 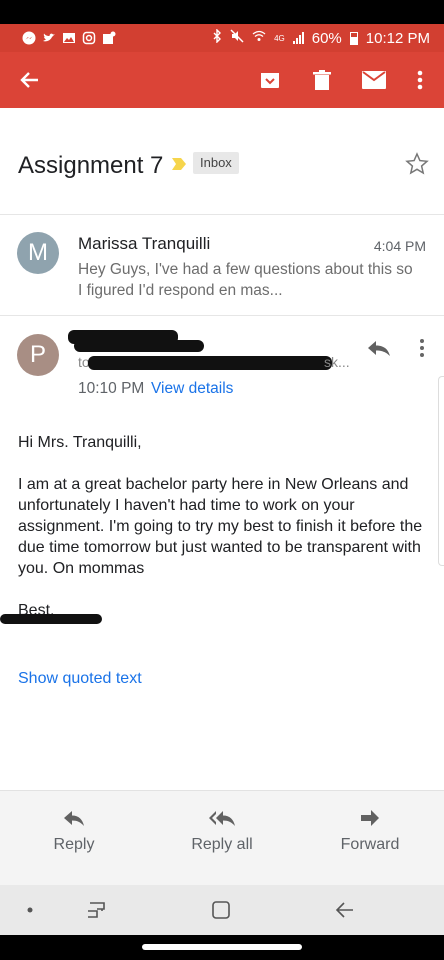 I want to click on mute-icon, so click(x=237, y=38).